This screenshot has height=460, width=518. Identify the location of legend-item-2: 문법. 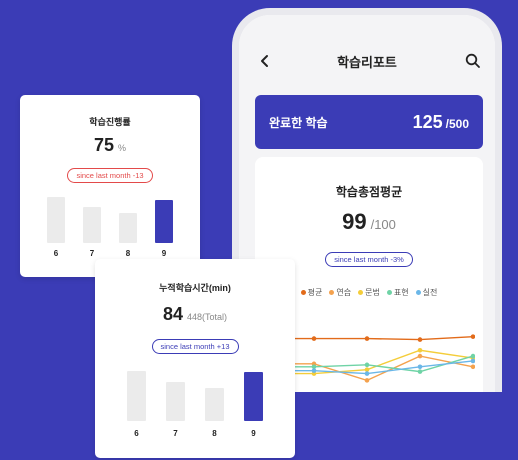
(369, 292).